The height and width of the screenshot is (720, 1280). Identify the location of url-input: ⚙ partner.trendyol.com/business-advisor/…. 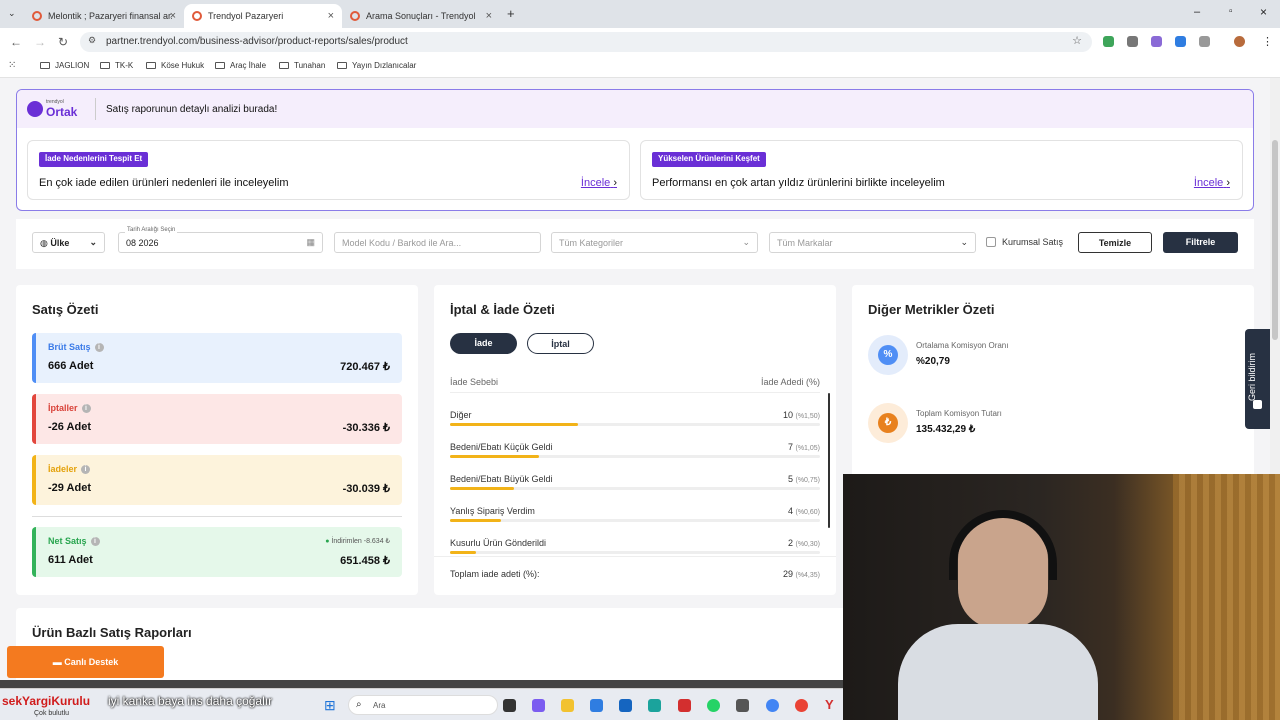
(586, 42).